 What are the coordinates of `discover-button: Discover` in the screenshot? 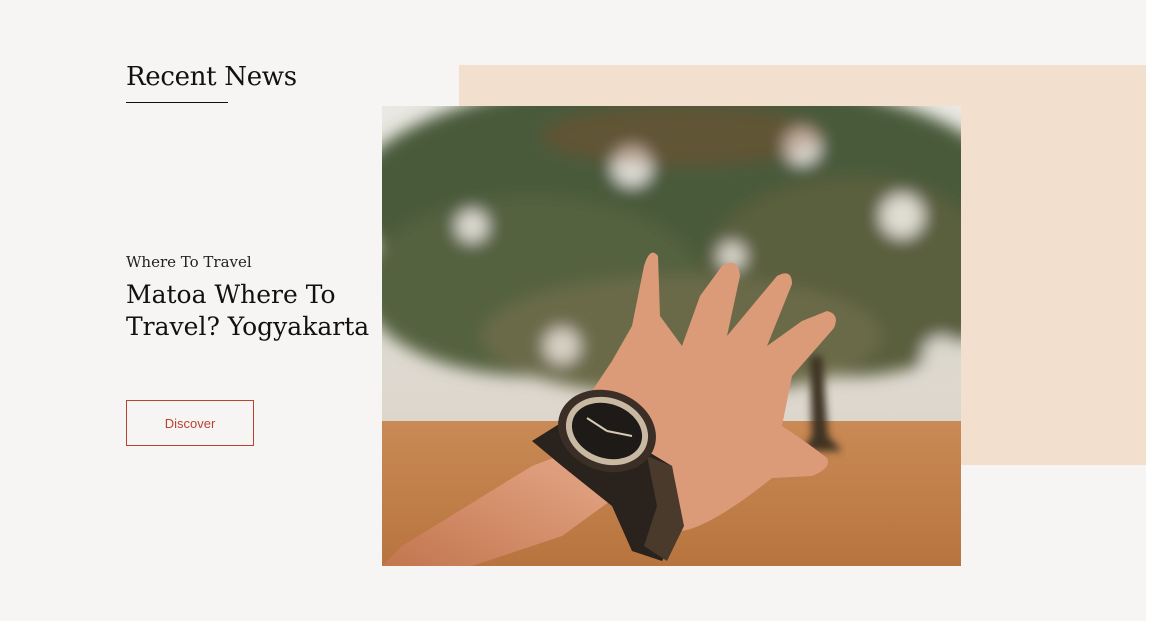 It's located at (190, 423).